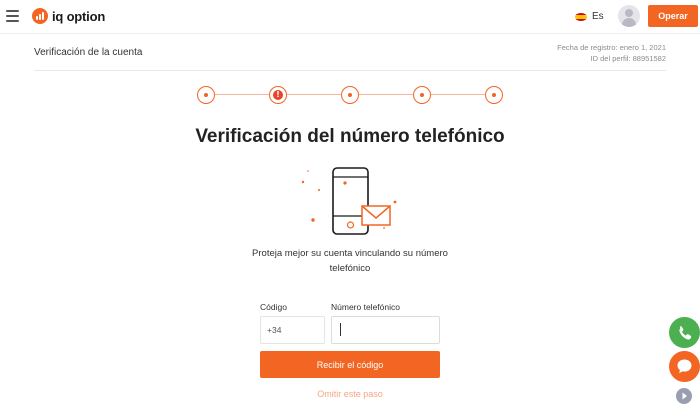  Describe the element at coordinates (79, 16) in the screenshot. I see `logo-text: iq option` at that location.